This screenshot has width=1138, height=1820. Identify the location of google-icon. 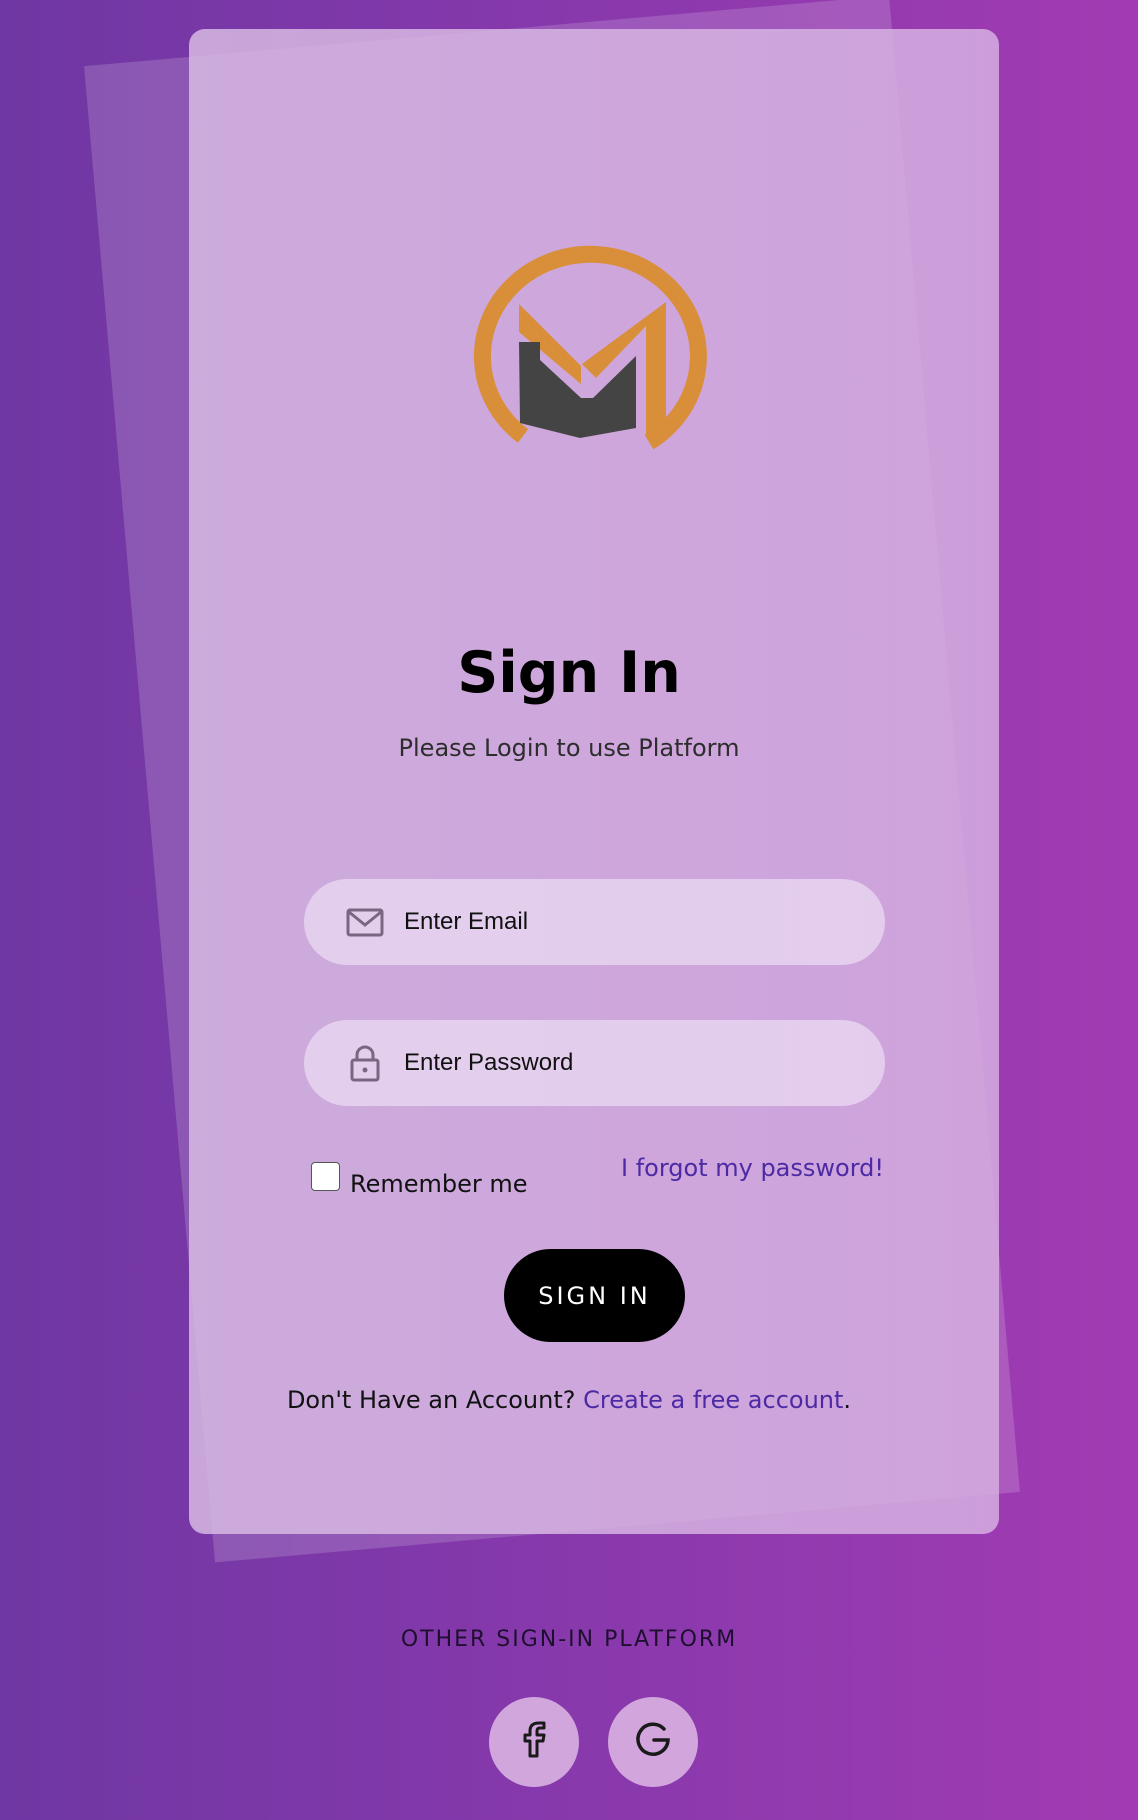
(653, 1742).